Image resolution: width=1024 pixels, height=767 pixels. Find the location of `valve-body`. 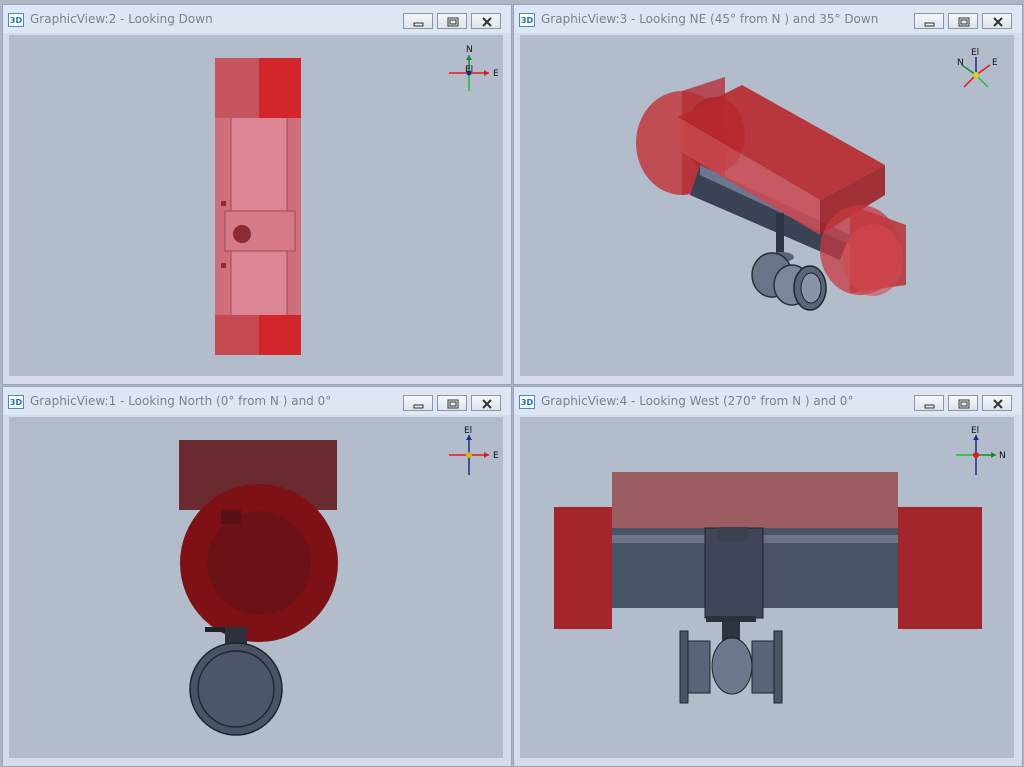

valve-body is located at coordinates (732, 666).